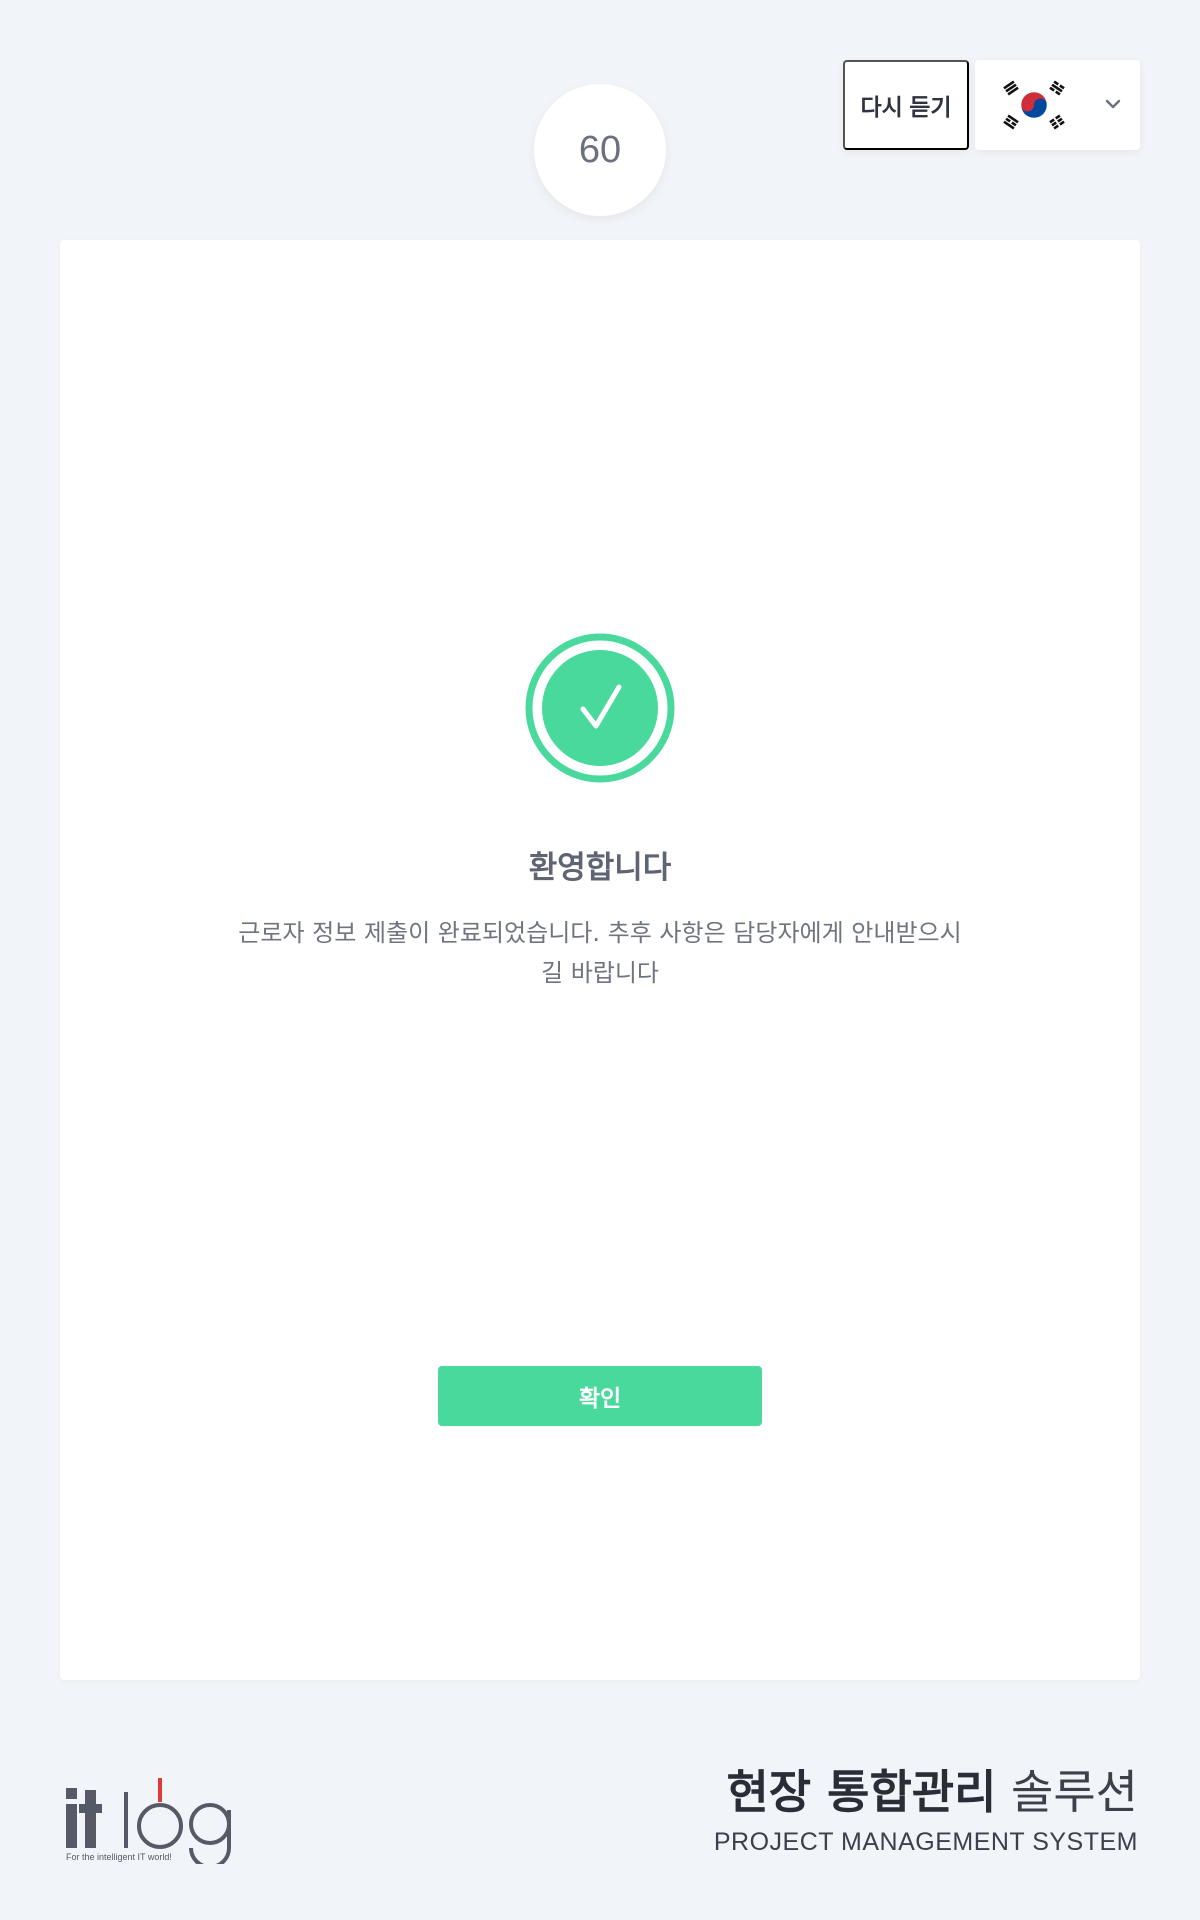 This screenshot has width=1200, height=1920. I want to click on chevron-down-icon, so click(1113, 104).